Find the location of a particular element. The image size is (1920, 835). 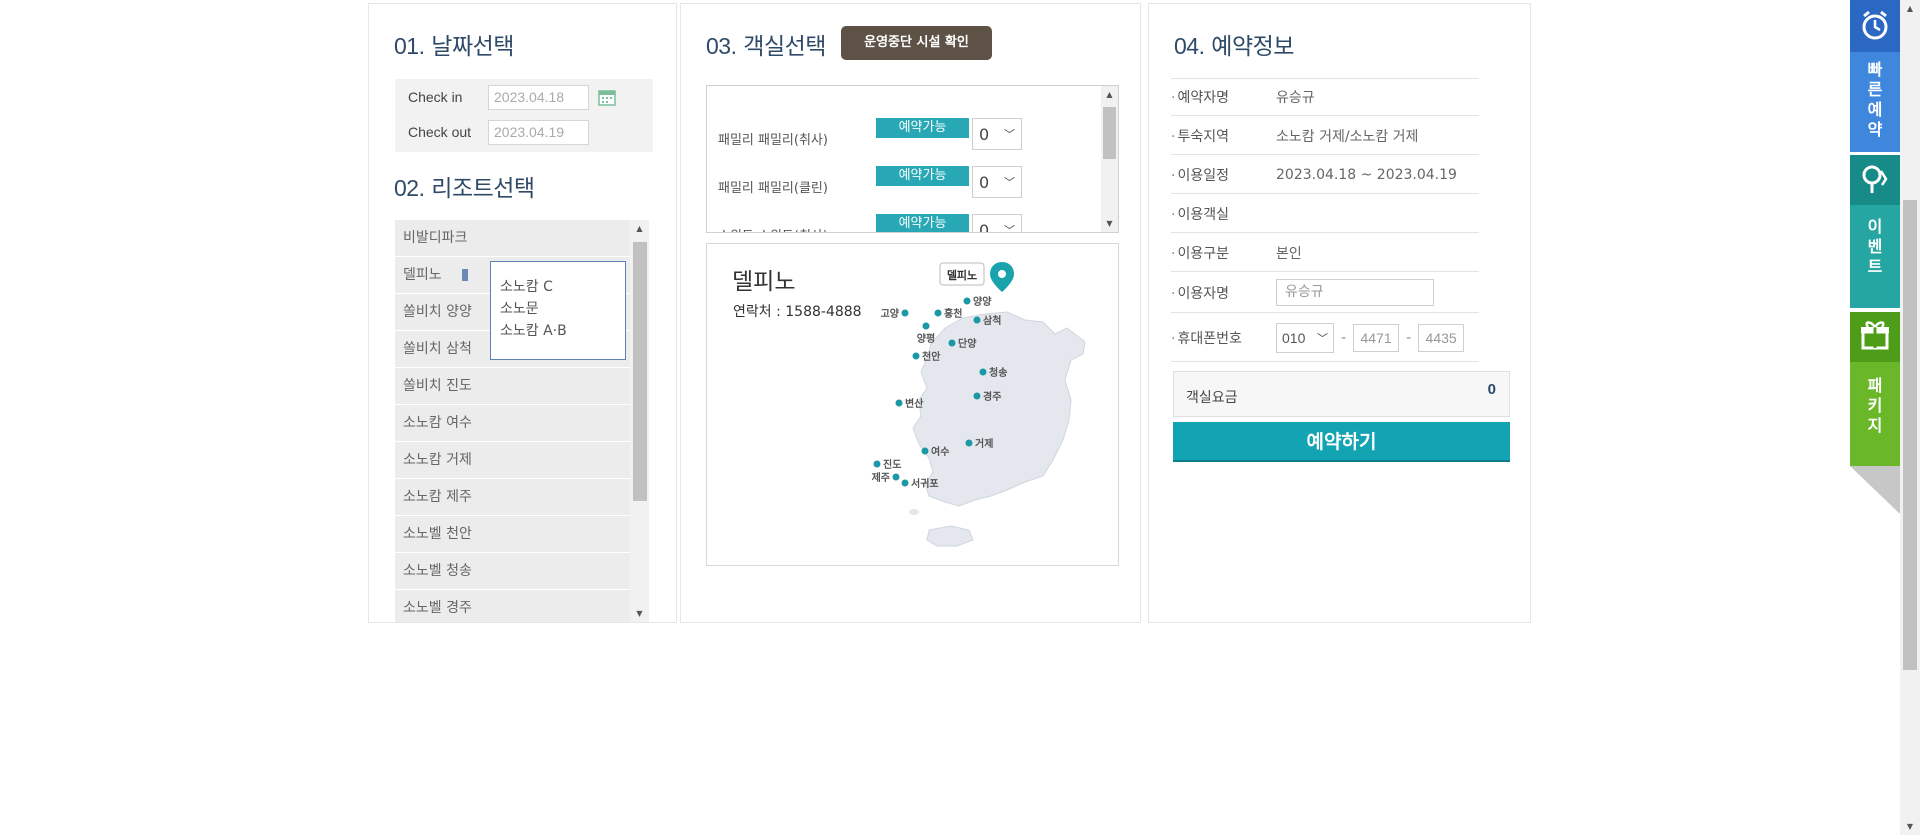

quick-reserve-button: 빠른예약 is located at coordinates (1875, 76).